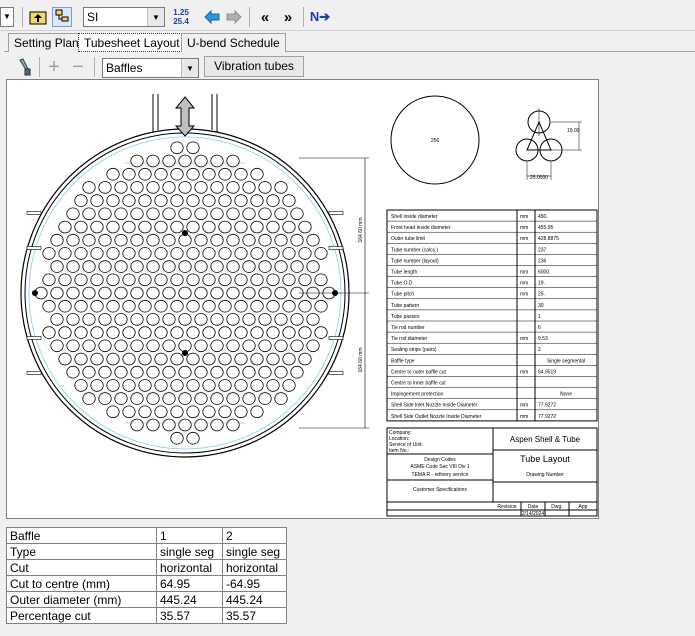 The width and height of the screenshot is (695, 636). I want to click on layout-item-select: Baffles ▼, so click(150, 68).